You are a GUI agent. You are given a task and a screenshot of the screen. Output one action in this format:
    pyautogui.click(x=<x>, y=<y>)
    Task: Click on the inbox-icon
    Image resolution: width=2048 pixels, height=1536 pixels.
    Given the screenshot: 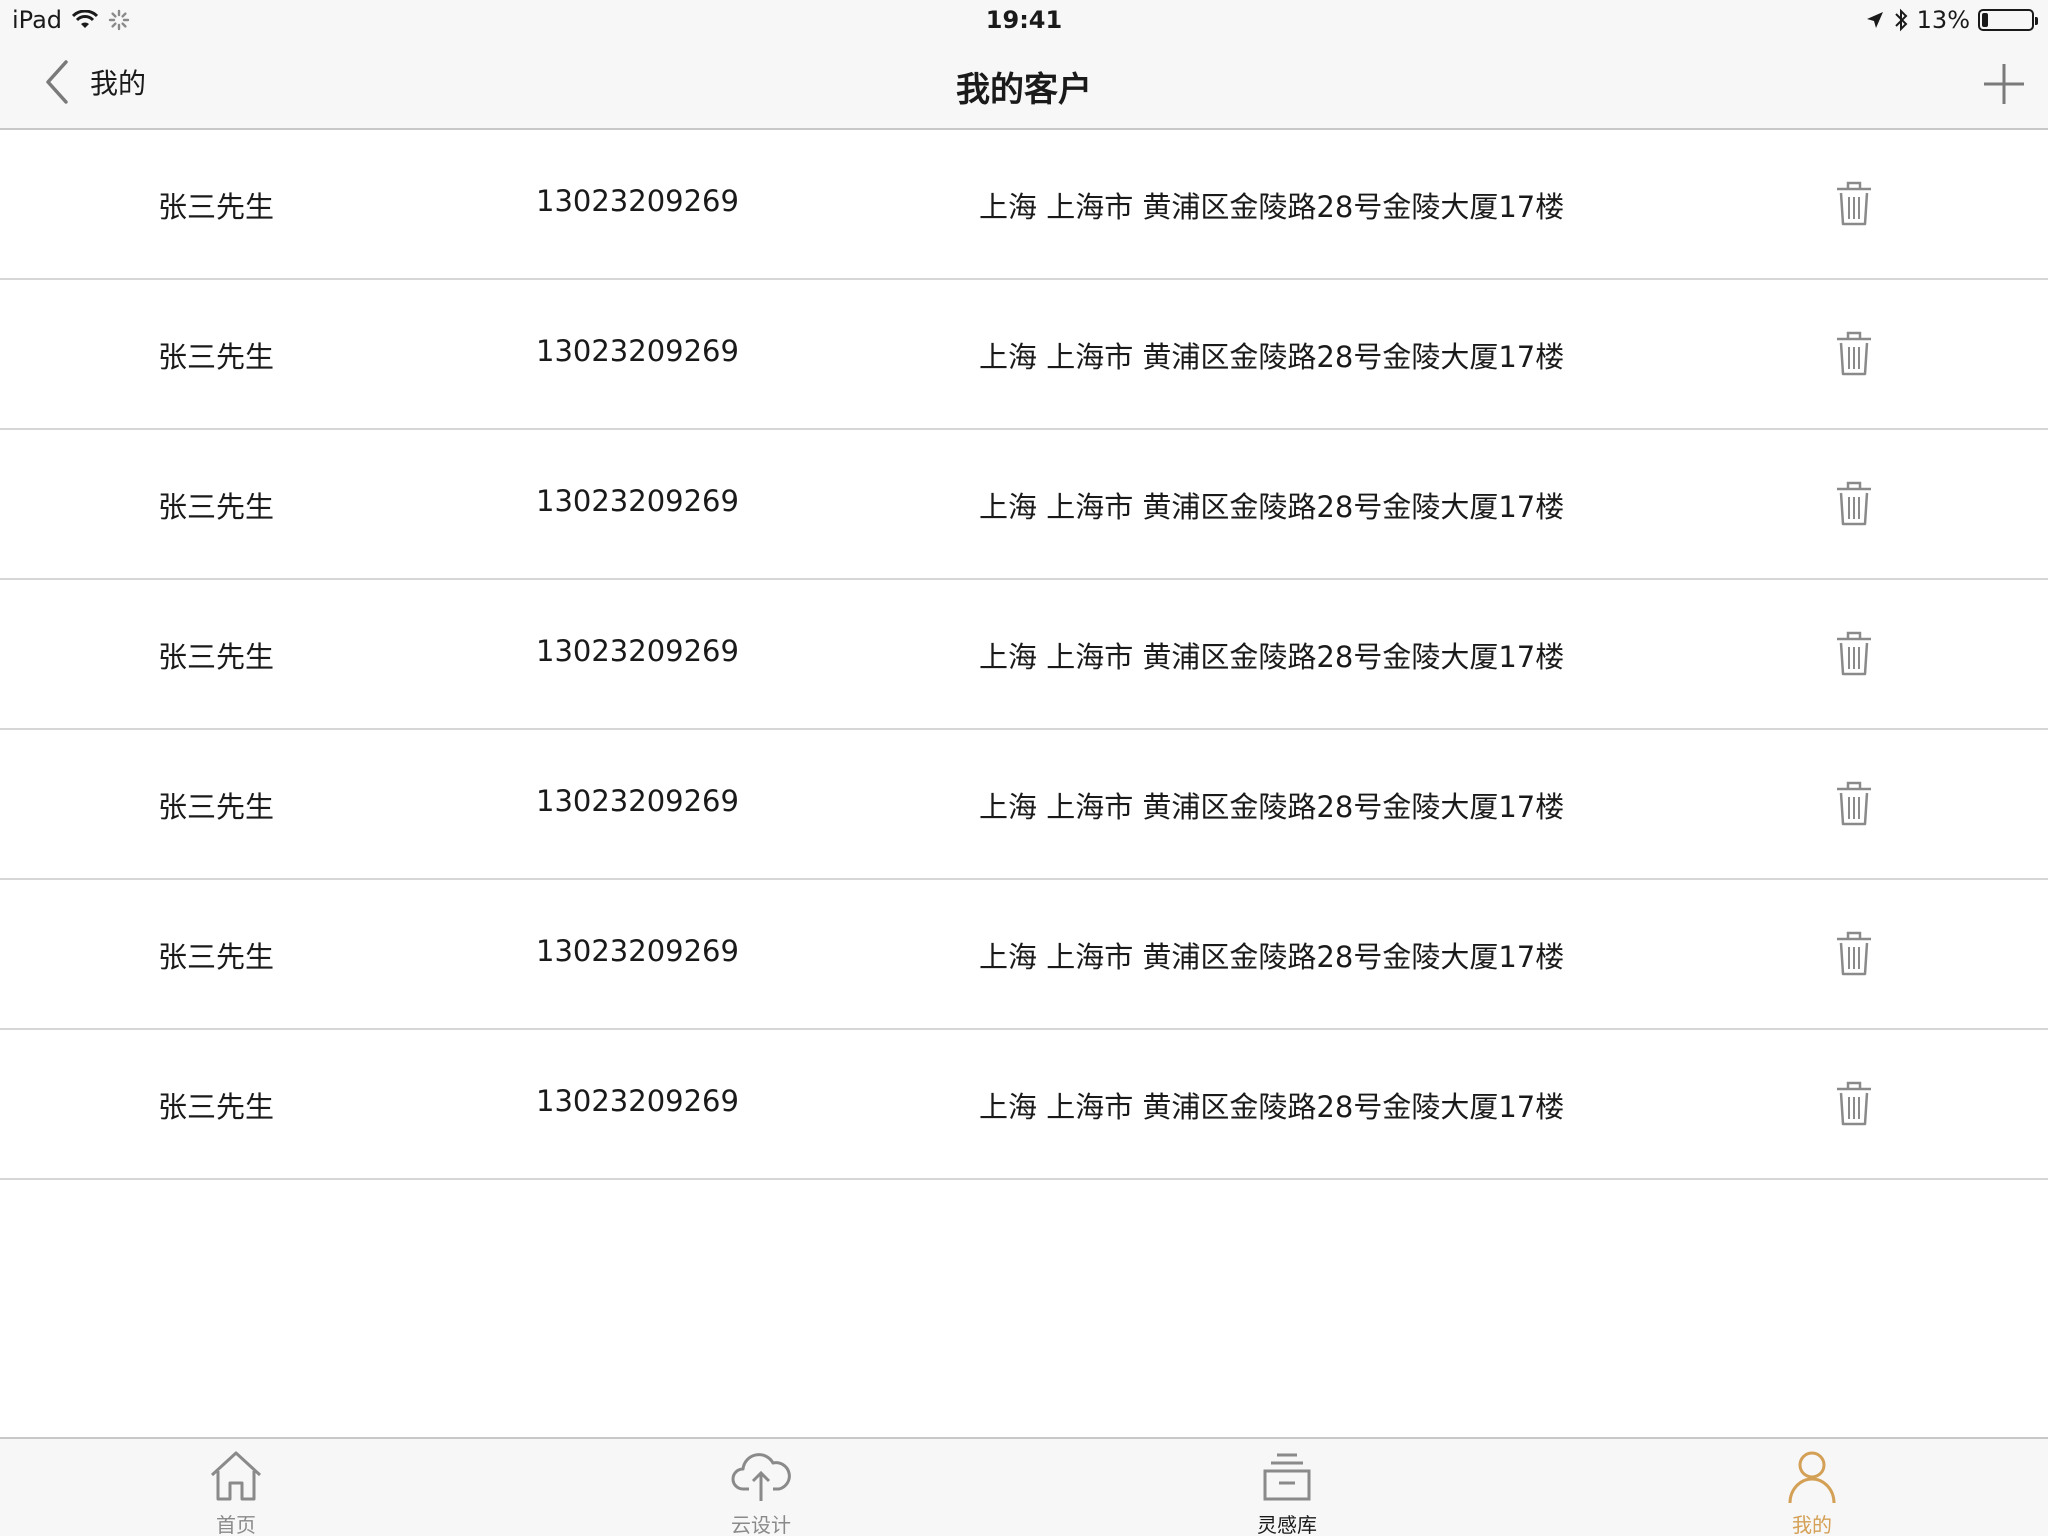 What is the action you would take?
    pyautogui.click(x=1287, y=1477)
    